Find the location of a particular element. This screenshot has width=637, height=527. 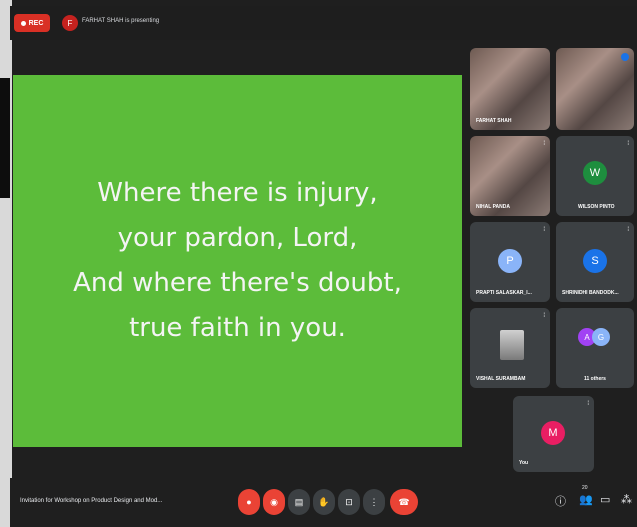

activities-icon: ⁂ is located at coordinates (626, 500).